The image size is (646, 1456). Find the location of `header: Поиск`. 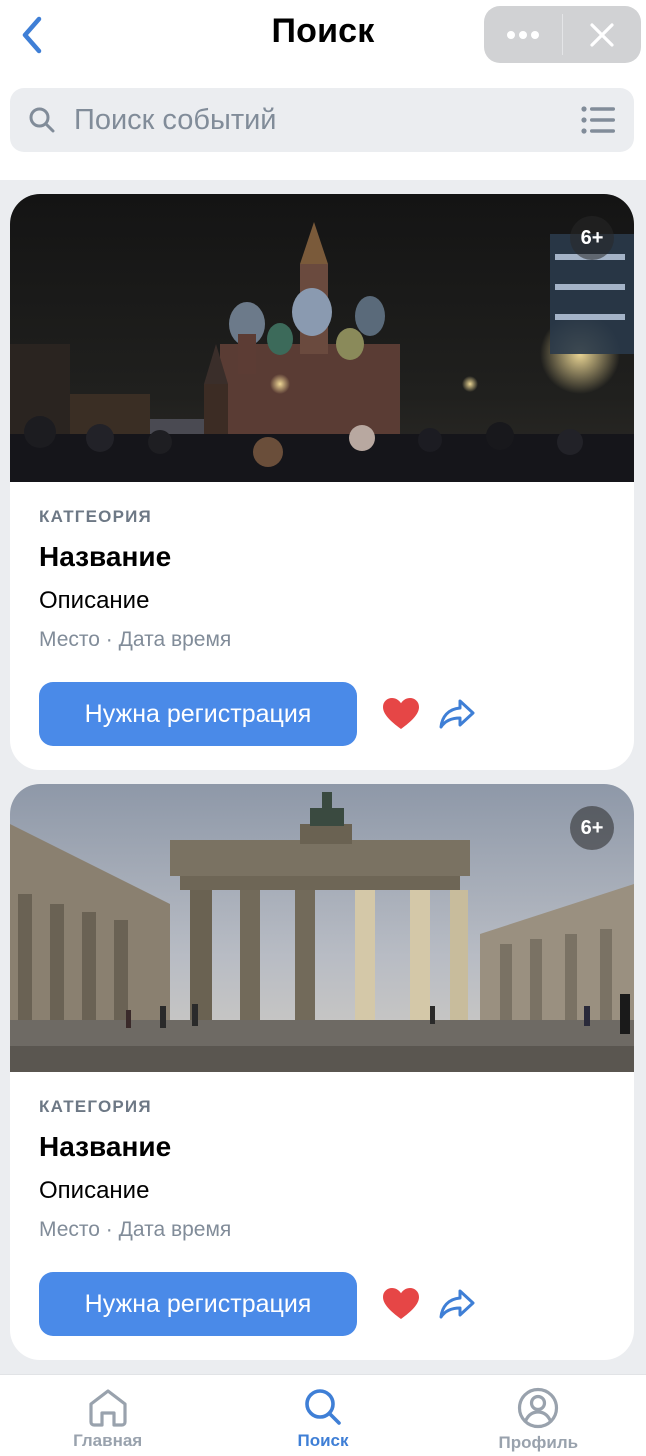

header: Поиск is located at coordinates (323, 90).